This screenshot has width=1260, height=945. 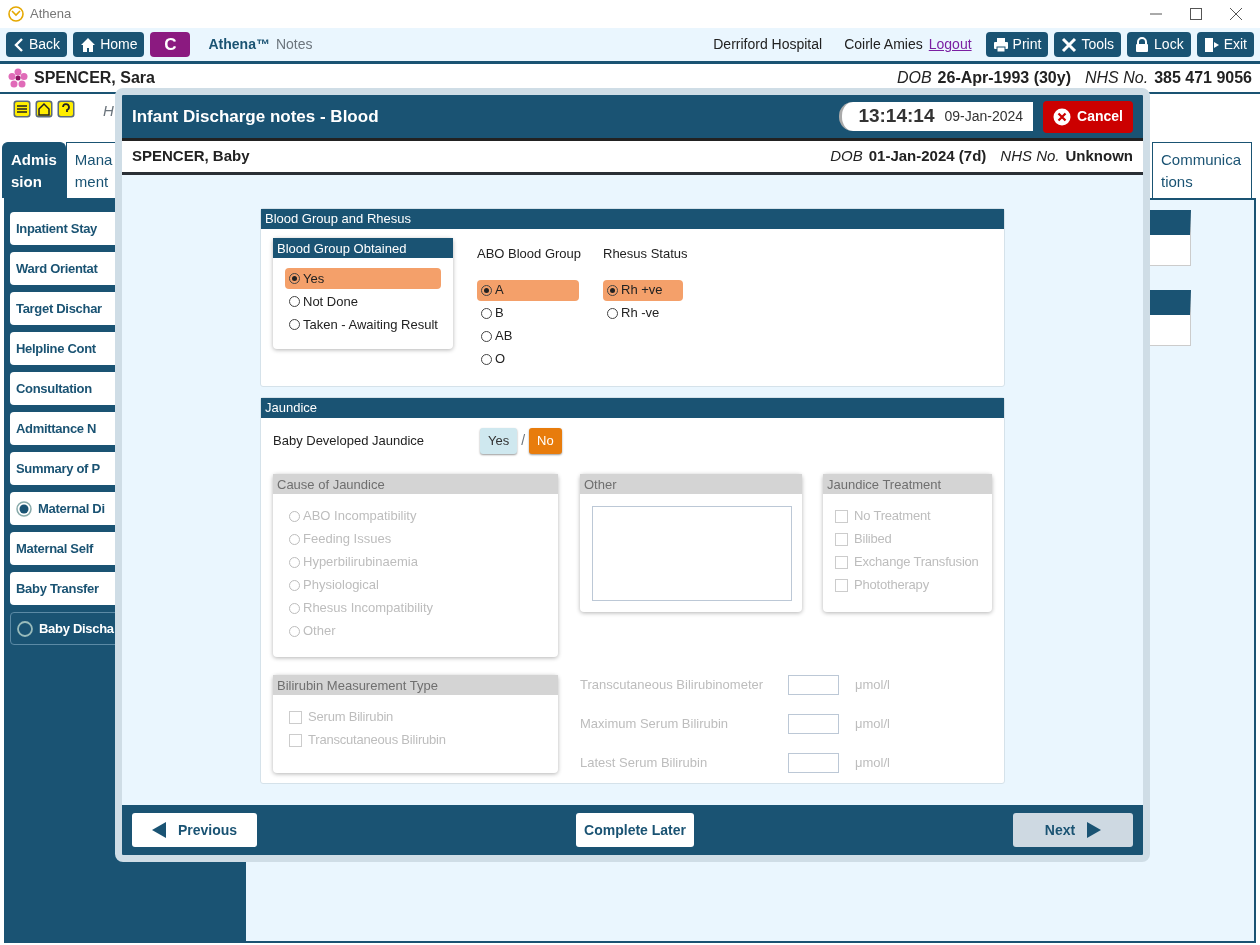 I want to click on checkbox-option: No Treatment, so click(x=883, y=516).